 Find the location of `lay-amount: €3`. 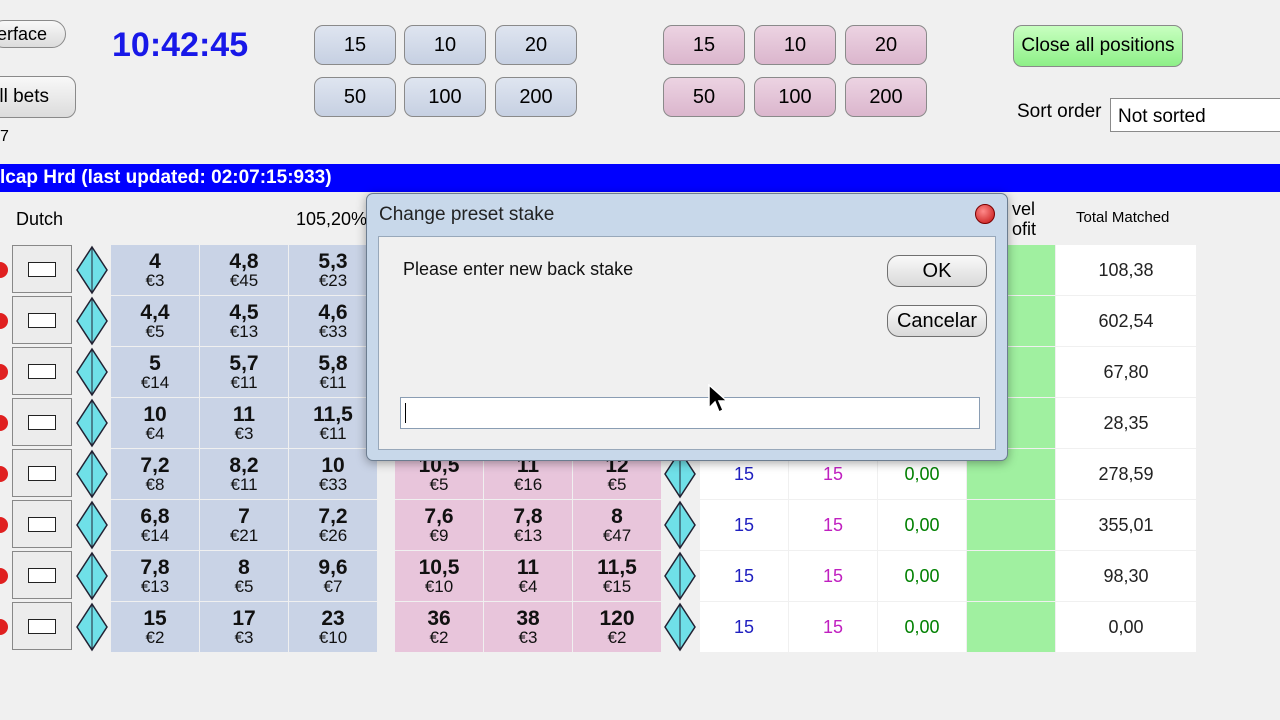

lay-amount: €3 is located at coordinates (528, 637).